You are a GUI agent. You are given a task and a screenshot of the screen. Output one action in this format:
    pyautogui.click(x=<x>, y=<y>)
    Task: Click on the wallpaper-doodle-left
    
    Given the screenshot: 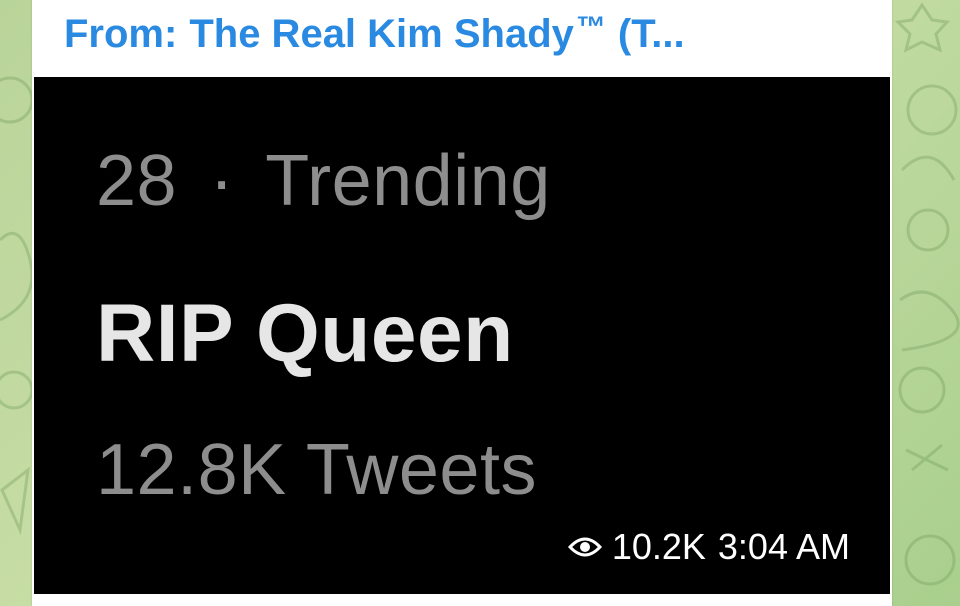 What is the action you would take?
    pyautogui.click(x=16, y=306)
    